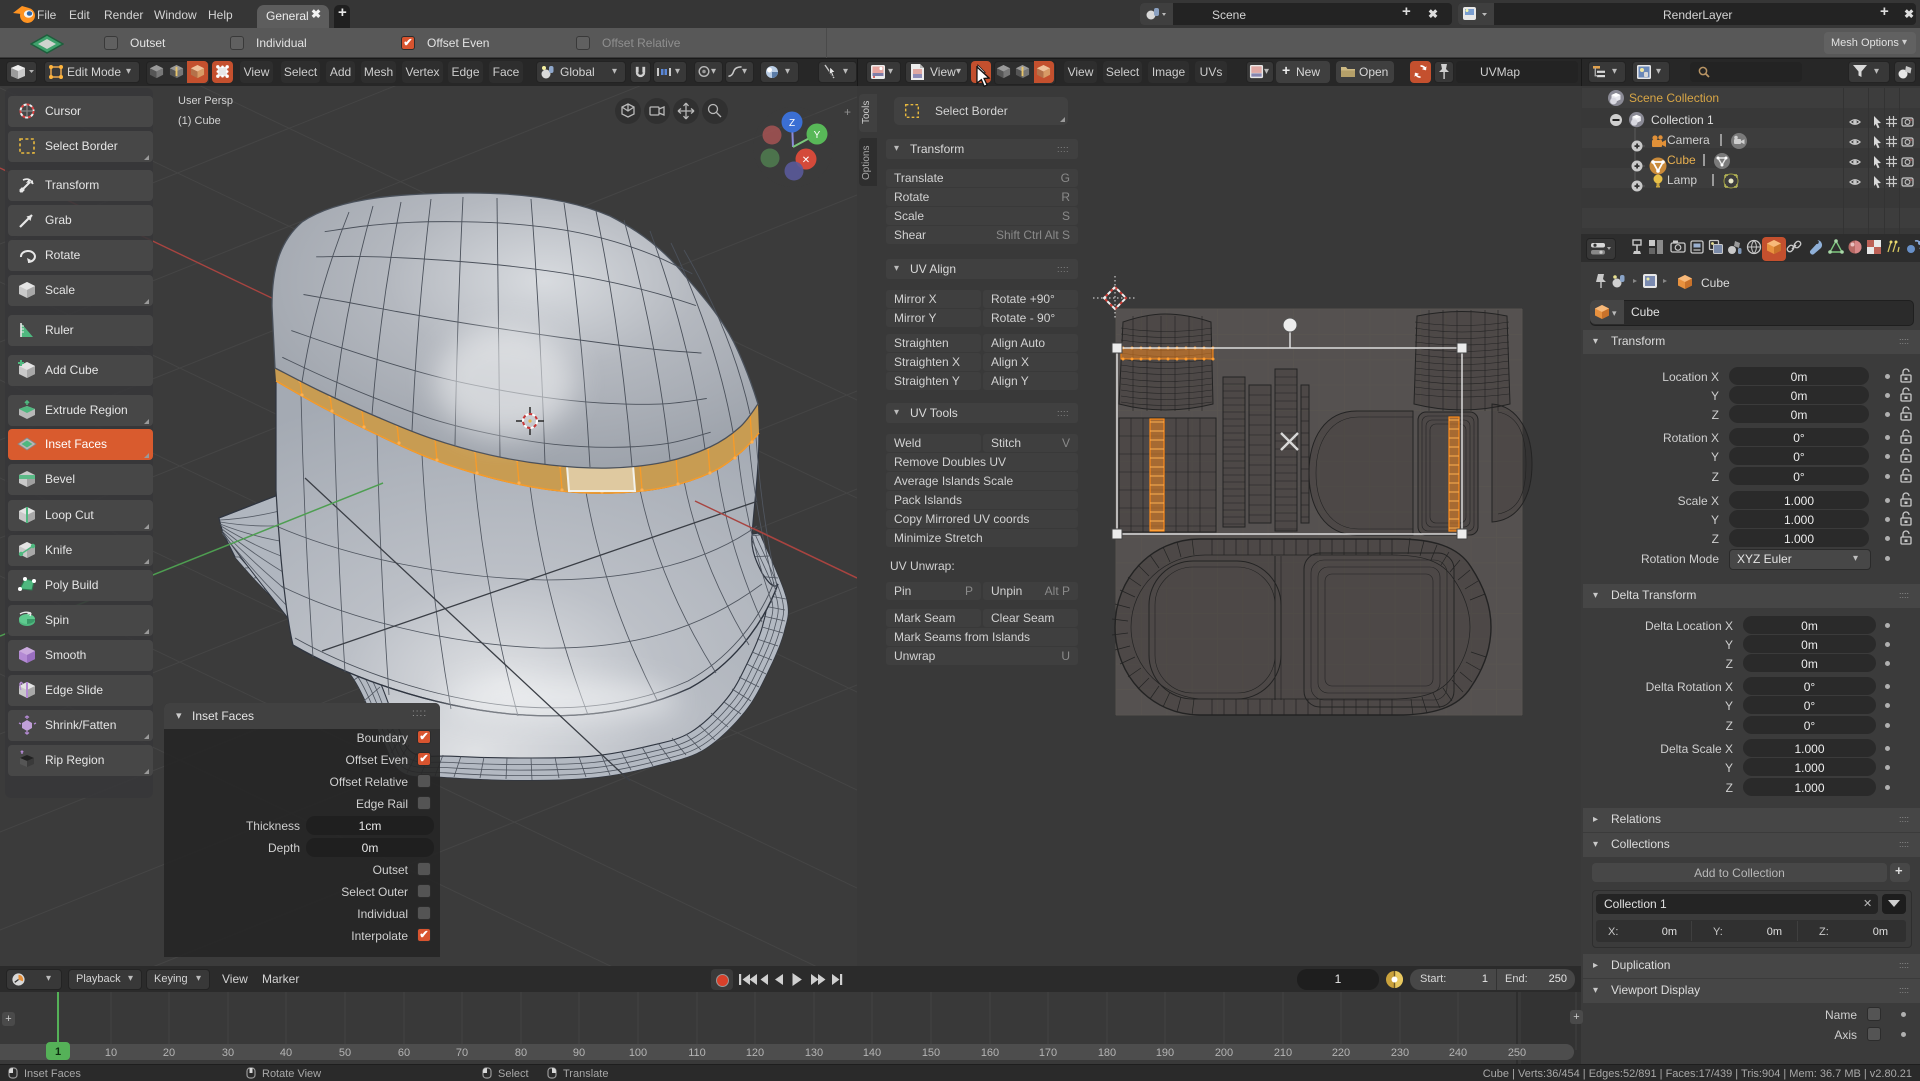 This screenshot has width=1920, height=1081. I want to click on svg-text: Lamp, so click(1682, 180).